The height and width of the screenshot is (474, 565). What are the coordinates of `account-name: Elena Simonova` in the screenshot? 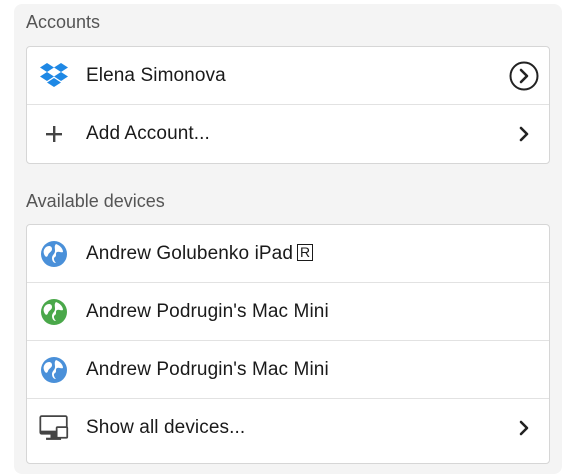 It's located at (156, 75).